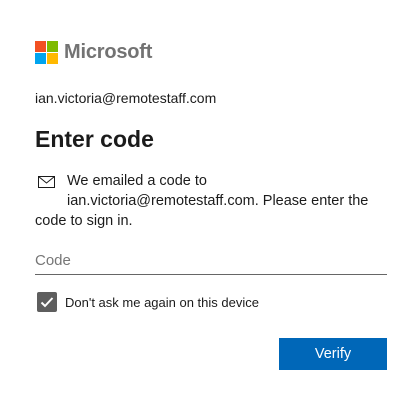  I want to click on microsoft-logo-icon, so click(46, 52).